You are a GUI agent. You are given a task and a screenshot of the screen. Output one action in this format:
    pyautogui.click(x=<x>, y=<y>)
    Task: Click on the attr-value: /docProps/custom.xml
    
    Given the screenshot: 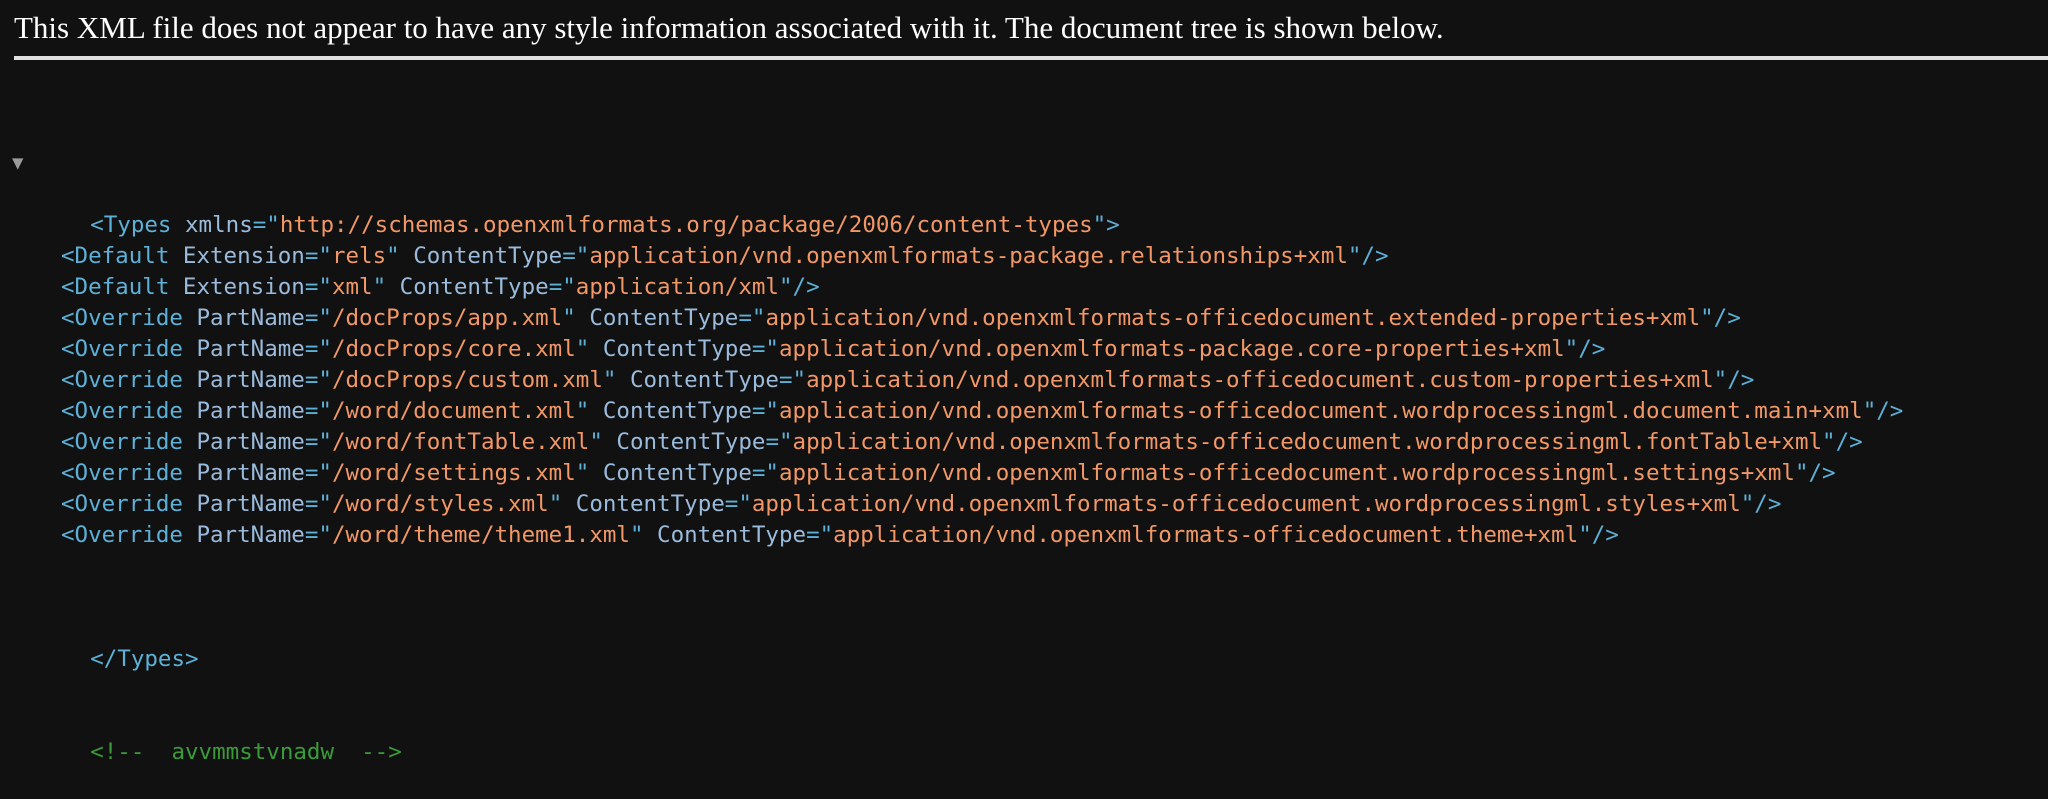 What is the action you would take?
    pyautogui.click(x=467, y=380)
    